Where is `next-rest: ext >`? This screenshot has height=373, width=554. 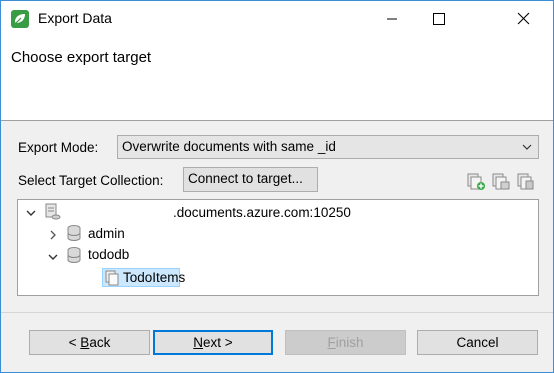
next-rest: ext > is located at coordinates (218, 342).